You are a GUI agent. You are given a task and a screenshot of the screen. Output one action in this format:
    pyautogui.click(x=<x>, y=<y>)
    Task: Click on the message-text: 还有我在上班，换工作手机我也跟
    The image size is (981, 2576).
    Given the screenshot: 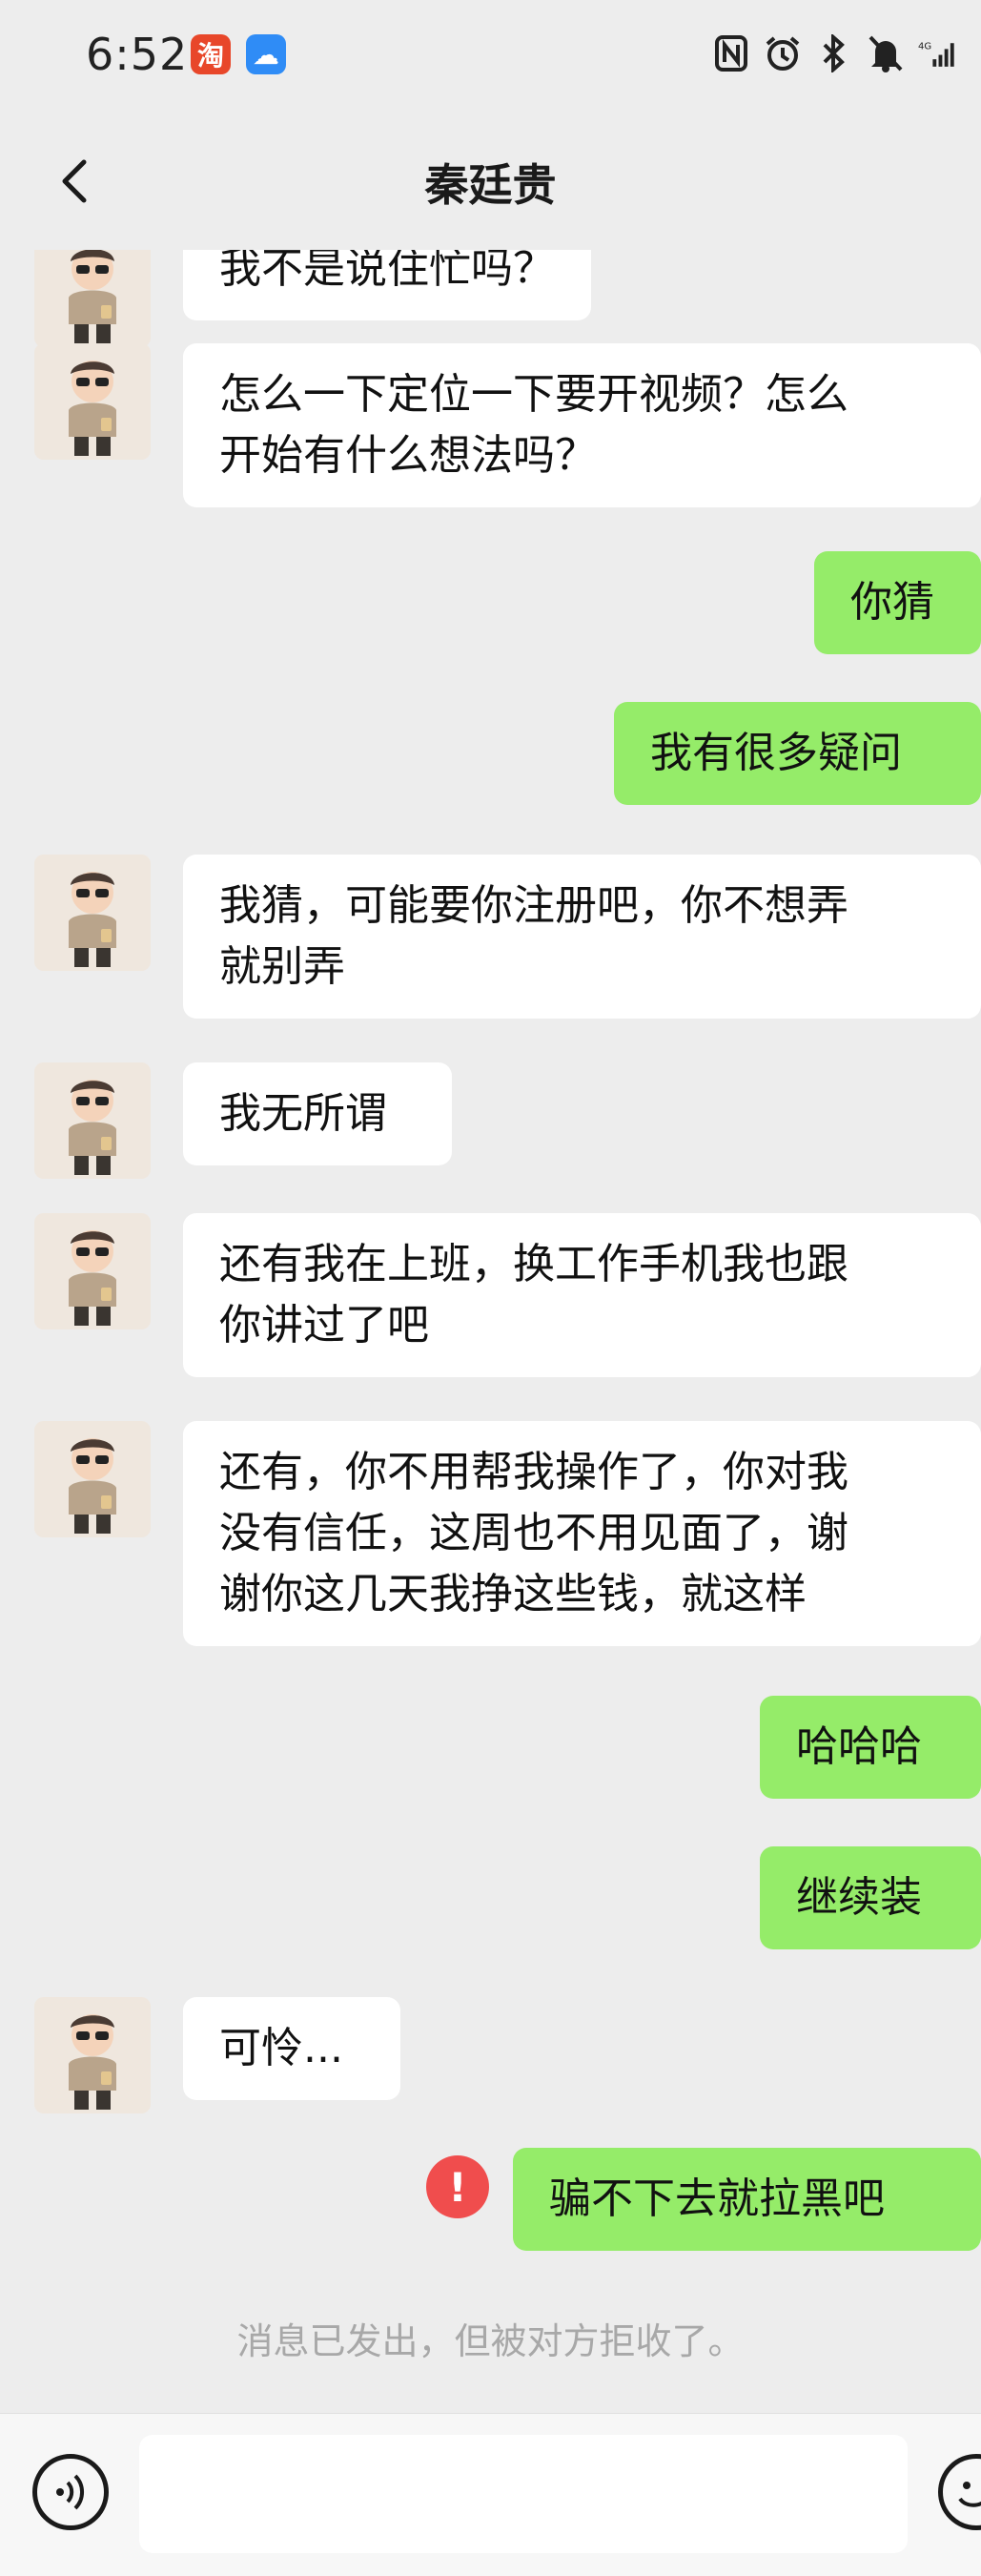 What is the action you would take?
    pyautogui.click(x=534, y=1264)
    